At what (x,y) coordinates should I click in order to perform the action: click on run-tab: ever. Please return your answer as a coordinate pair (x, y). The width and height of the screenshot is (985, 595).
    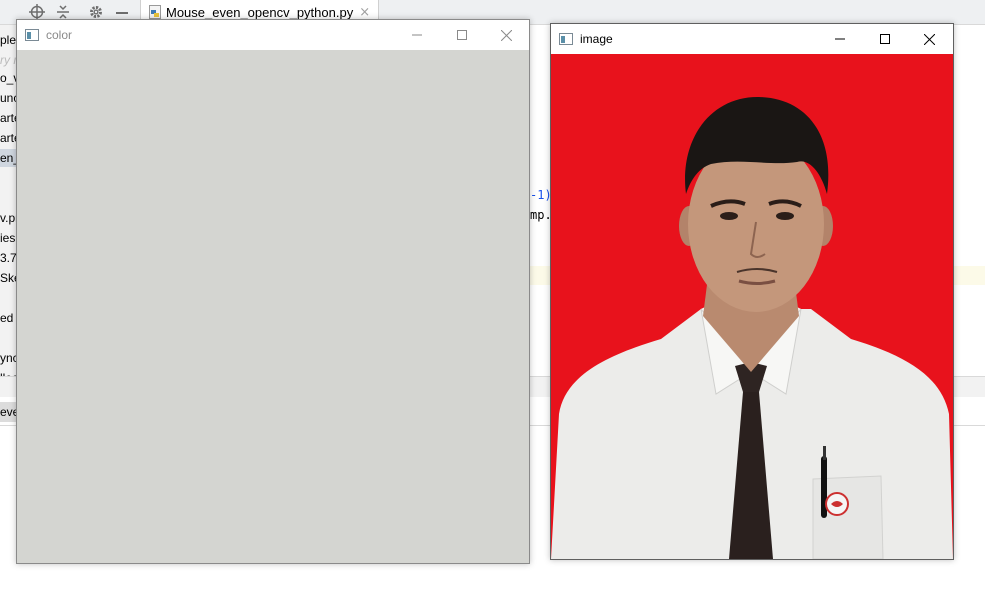
    Looking at the image, I should click on (8, 412).